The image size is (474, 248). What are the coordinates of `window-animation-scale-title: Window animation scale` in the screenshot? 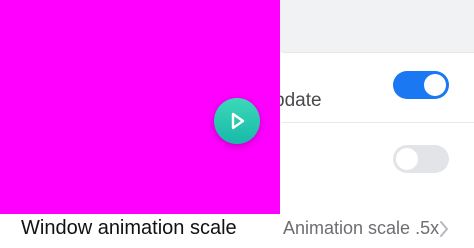 It's located at (129, 228).